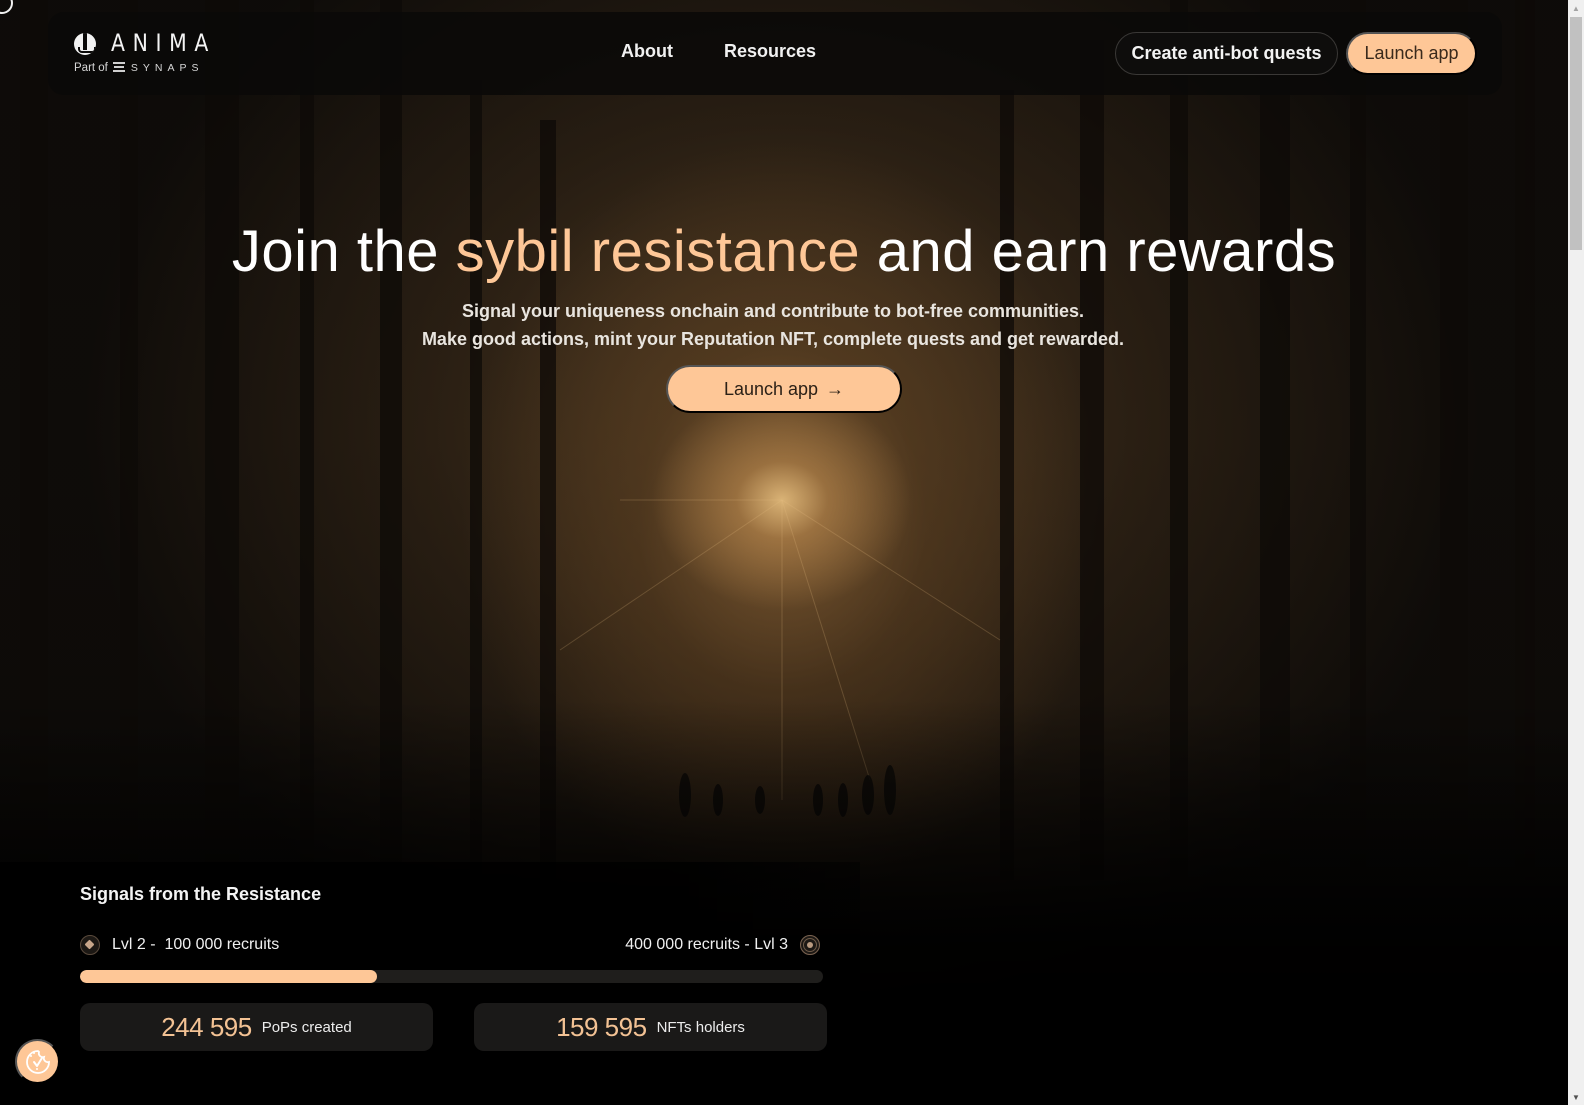  What do you see at coordinates (770, 51) in the screenshot?
I see `nav-link-resources: Resources` at bounding box center [770, 51].